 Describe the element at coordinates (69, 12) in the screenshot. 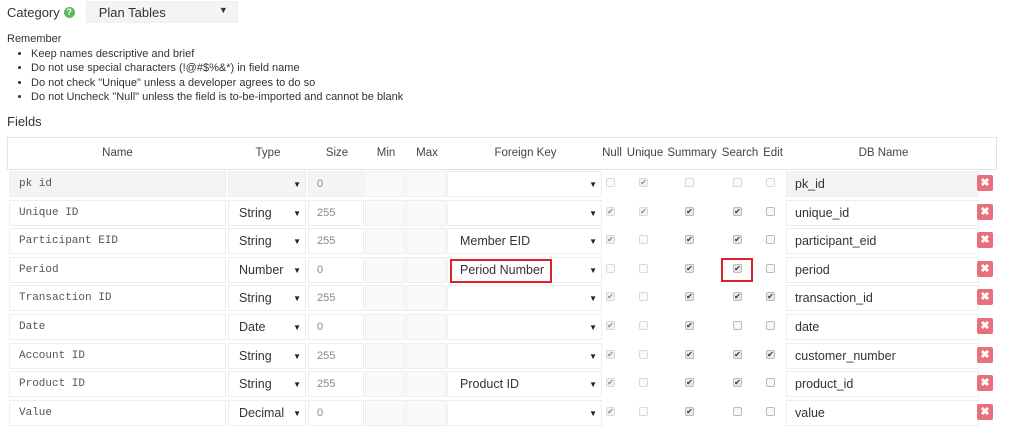

I see `question-icon: ?` at that location.